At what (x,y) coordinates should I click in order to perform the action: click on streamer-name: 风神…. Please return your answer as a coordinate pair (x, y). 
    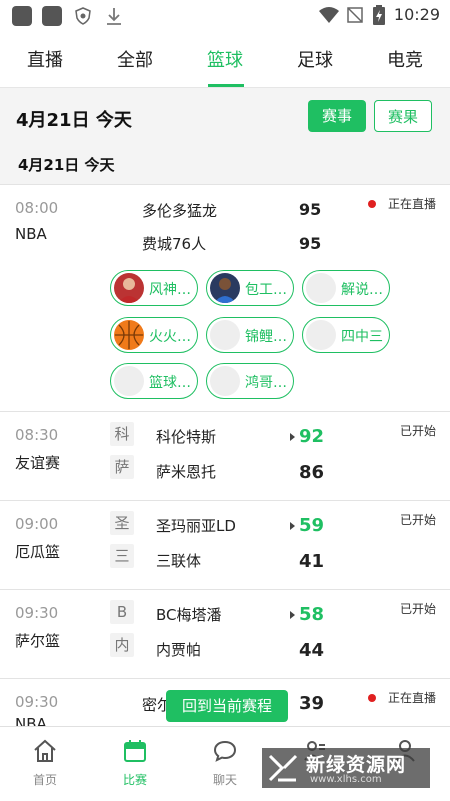
    Looking at the image, I should click on (170, 290).